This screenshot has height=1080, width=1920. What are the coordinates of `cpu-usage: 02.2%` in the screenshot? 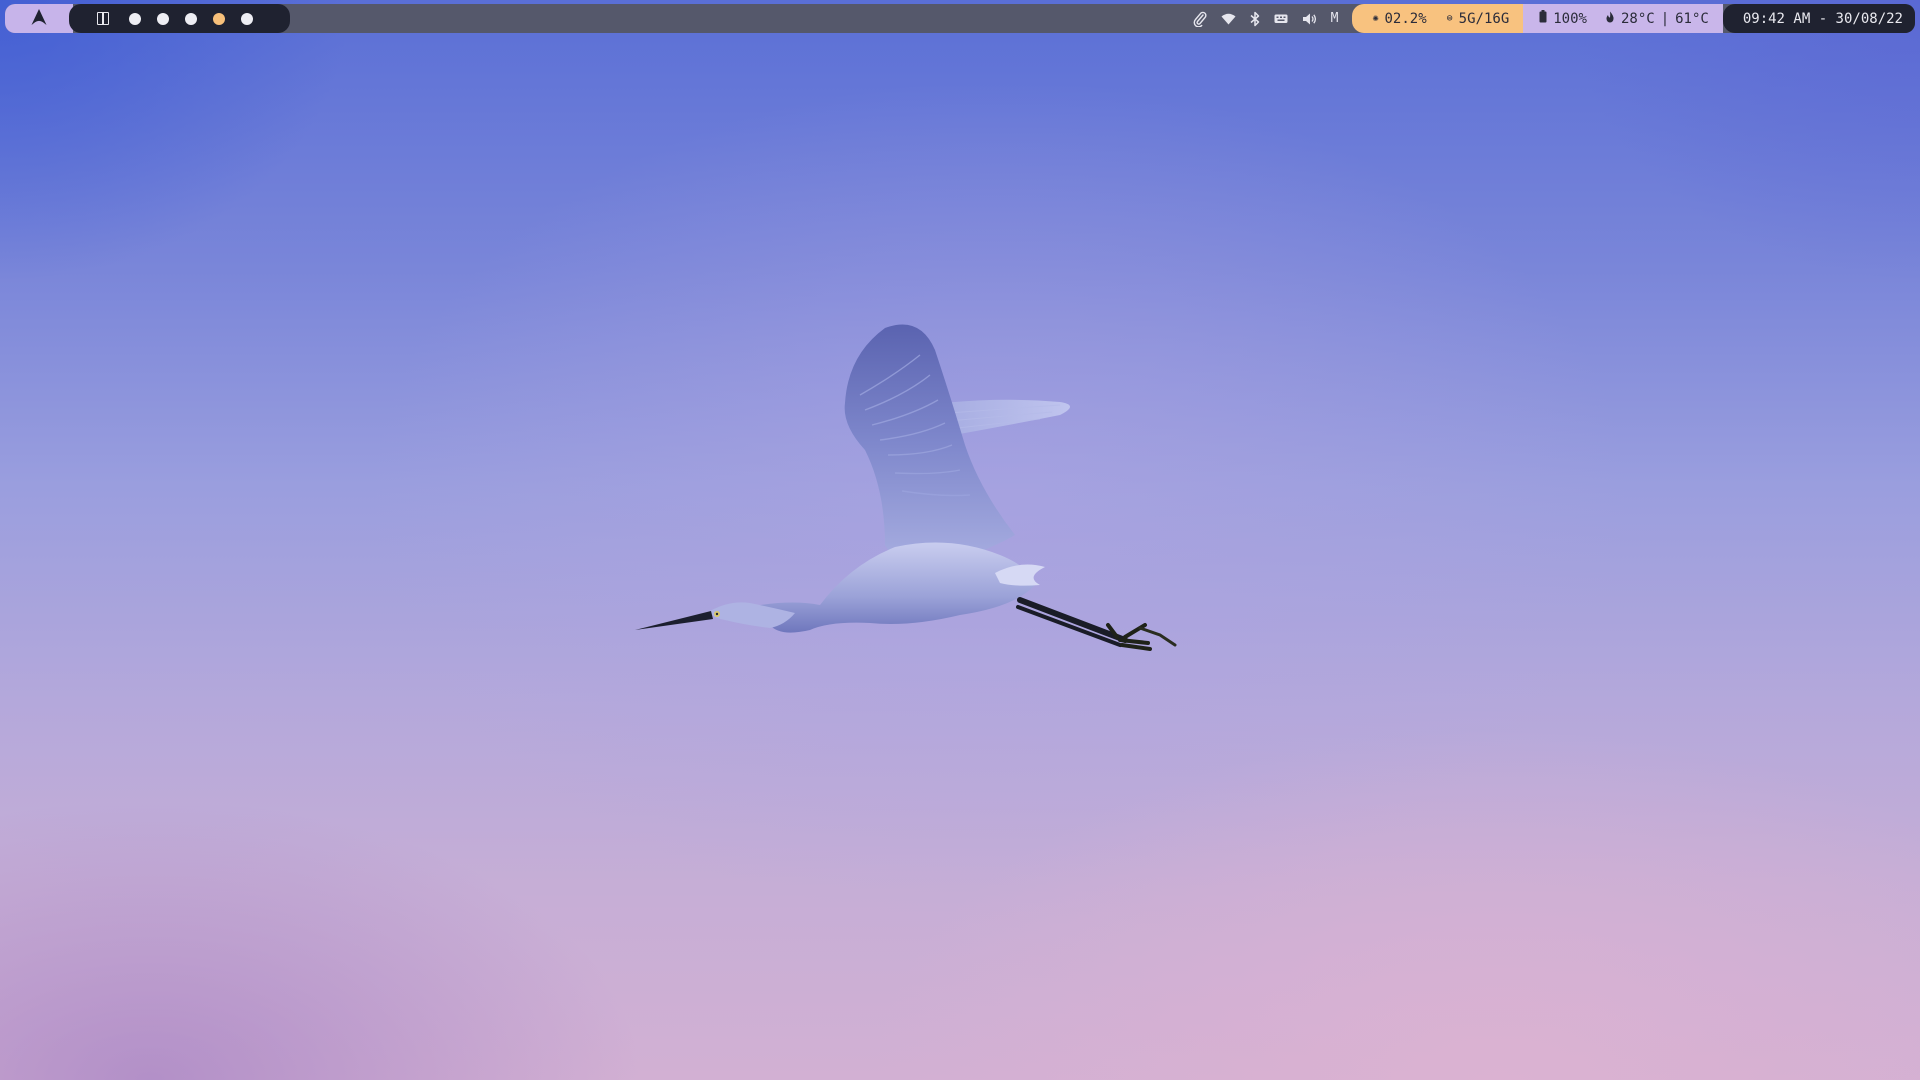 It's located at (1405, 18).